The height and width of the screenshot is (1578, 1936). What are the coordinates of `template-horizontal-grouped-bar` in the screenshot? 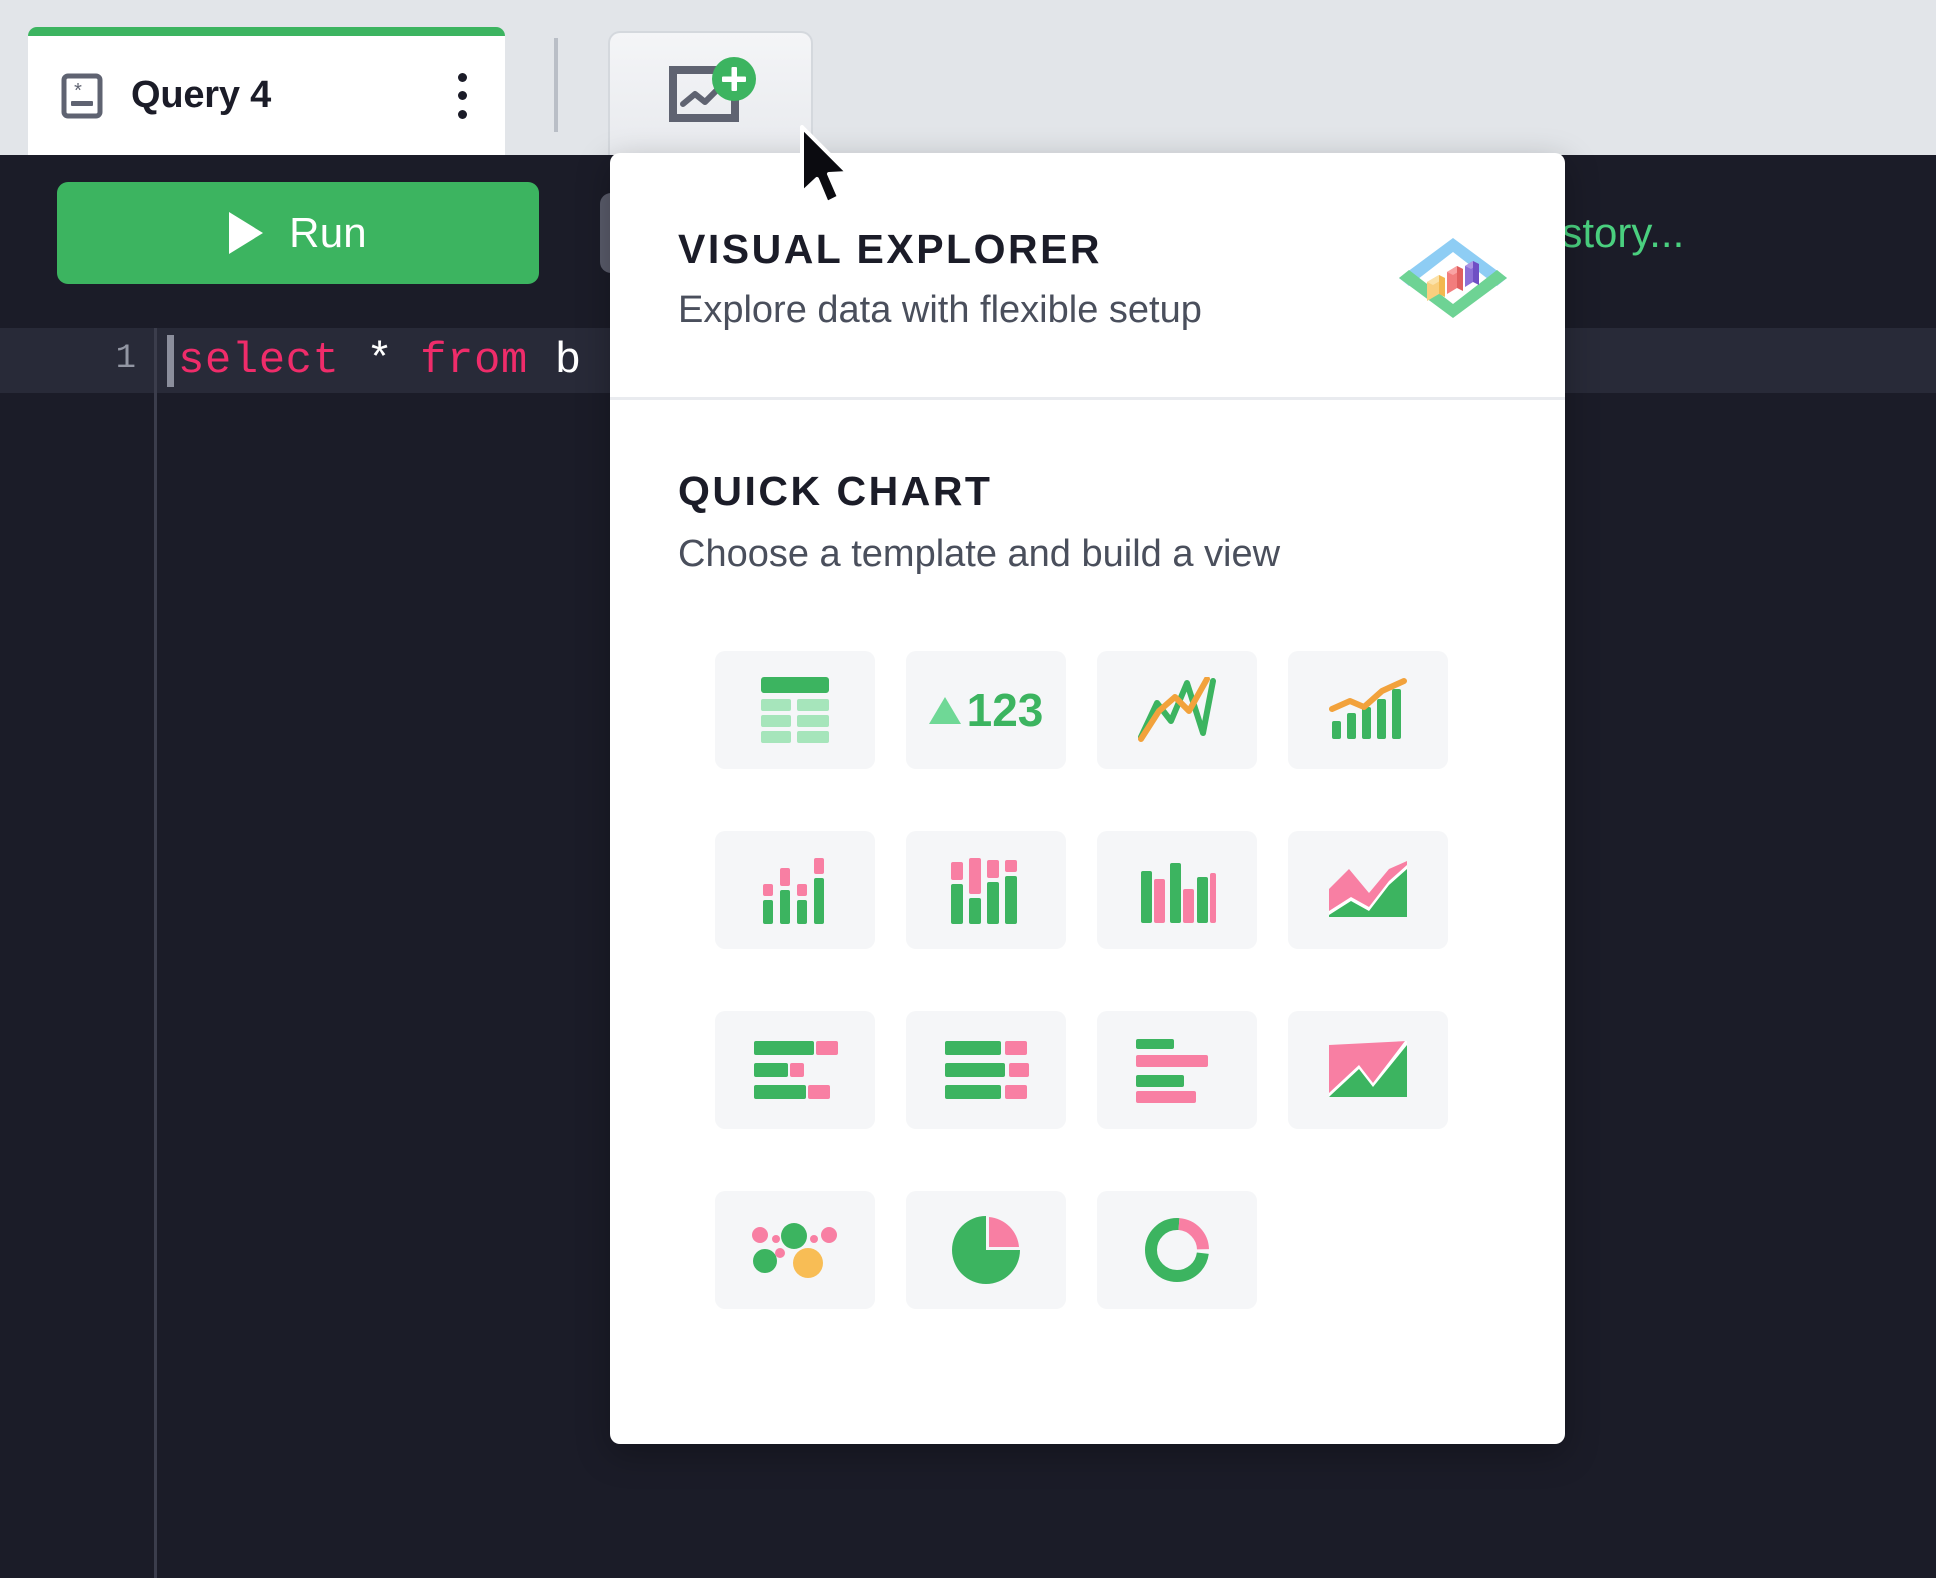 It's located at (986, 1070).